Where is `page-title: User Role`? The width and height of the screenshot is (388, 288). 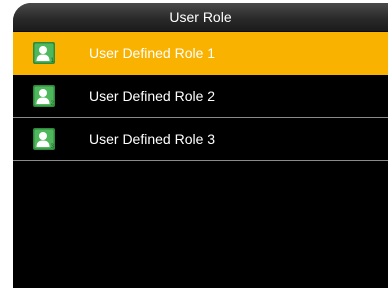
page-title: User Role is located at coordinates (200, 17).